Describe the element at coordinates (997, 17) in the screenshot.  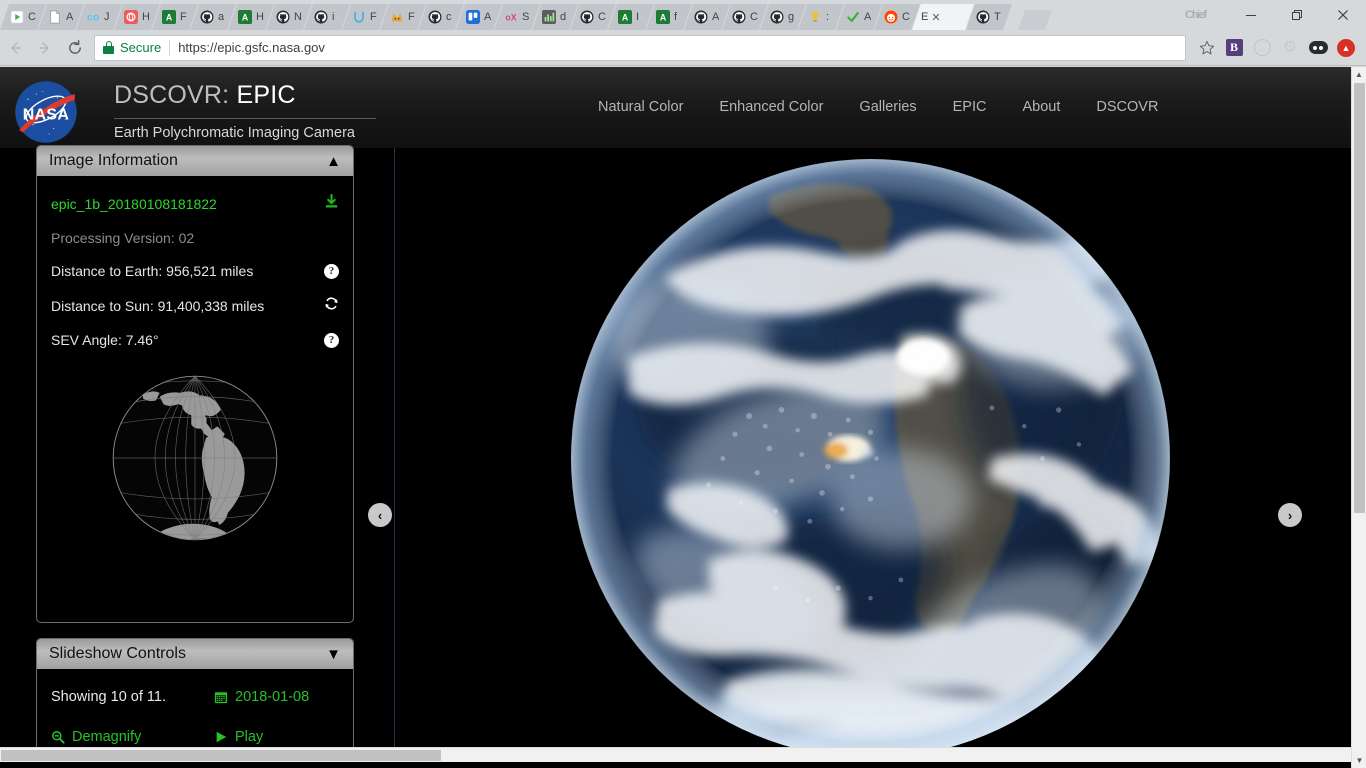
I see `tab-label: T` at that location.